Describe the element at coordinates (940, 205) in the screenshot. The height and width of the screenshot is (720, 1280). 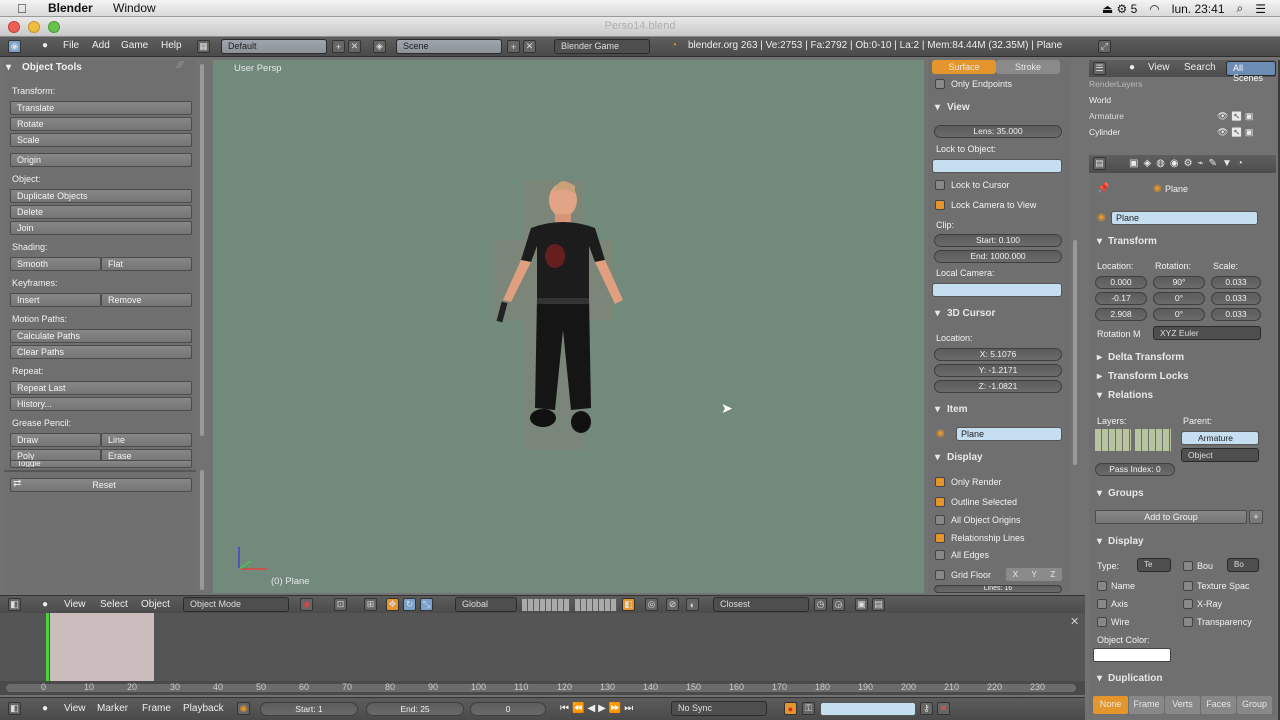
I see `lock-camera-checkbox` at that location.